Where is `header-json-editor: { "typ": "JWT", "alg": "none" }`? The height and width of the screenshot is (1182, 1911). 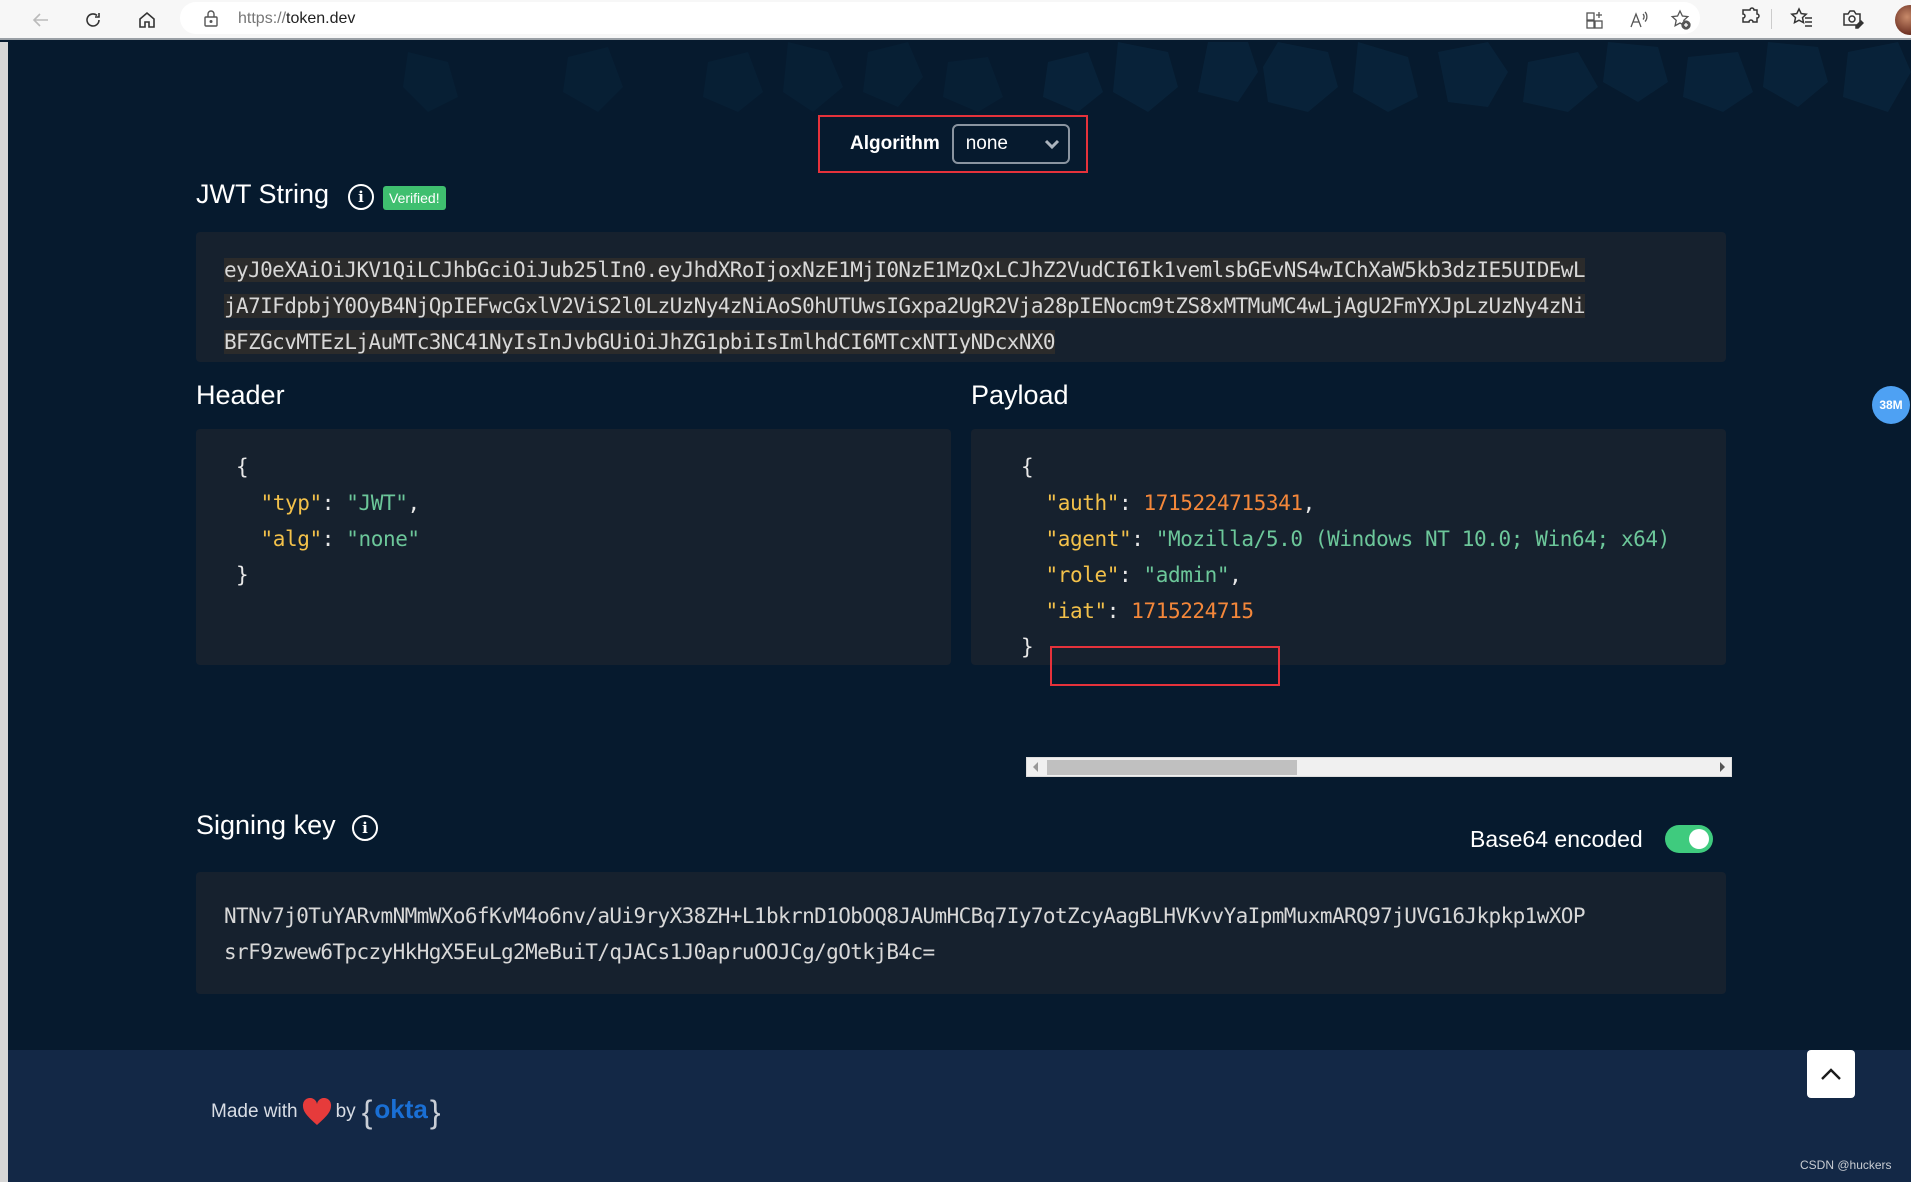 header-json-editor: { "typ": "JWT", "alg": "none" } is located at coordinates (573, 547).